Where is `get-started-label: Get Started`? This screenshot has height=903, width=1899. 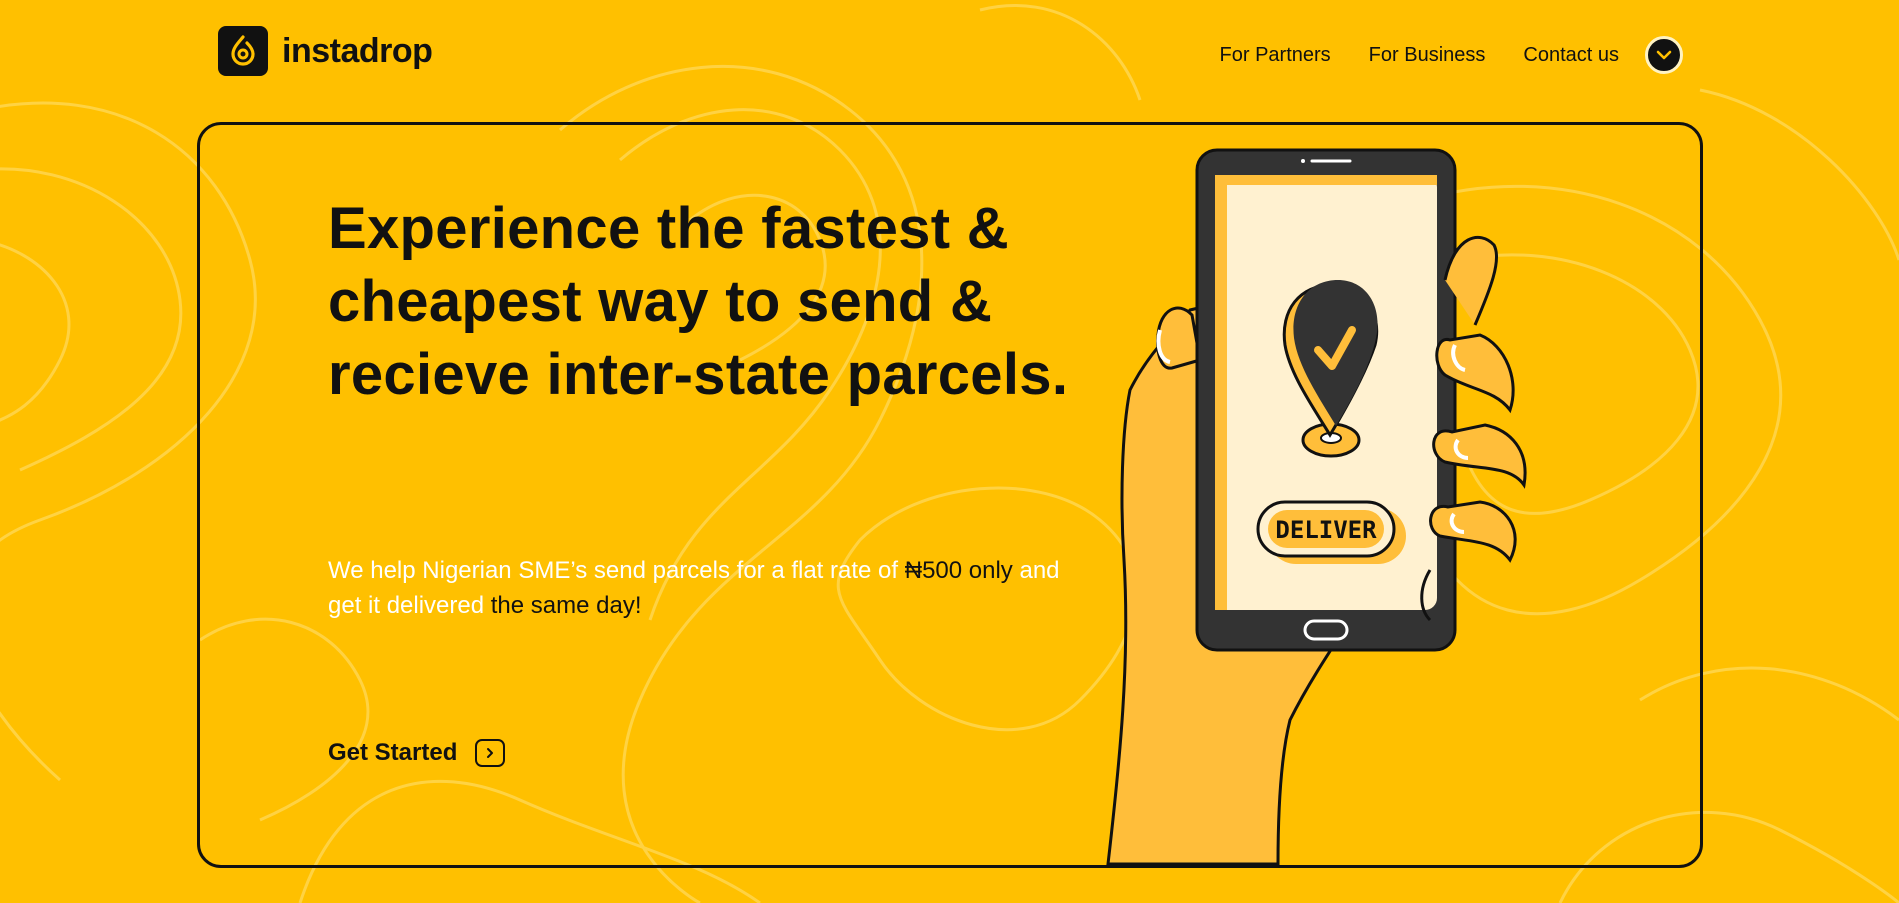 get-started-label: Get Started is located at coordinates (393, 752).